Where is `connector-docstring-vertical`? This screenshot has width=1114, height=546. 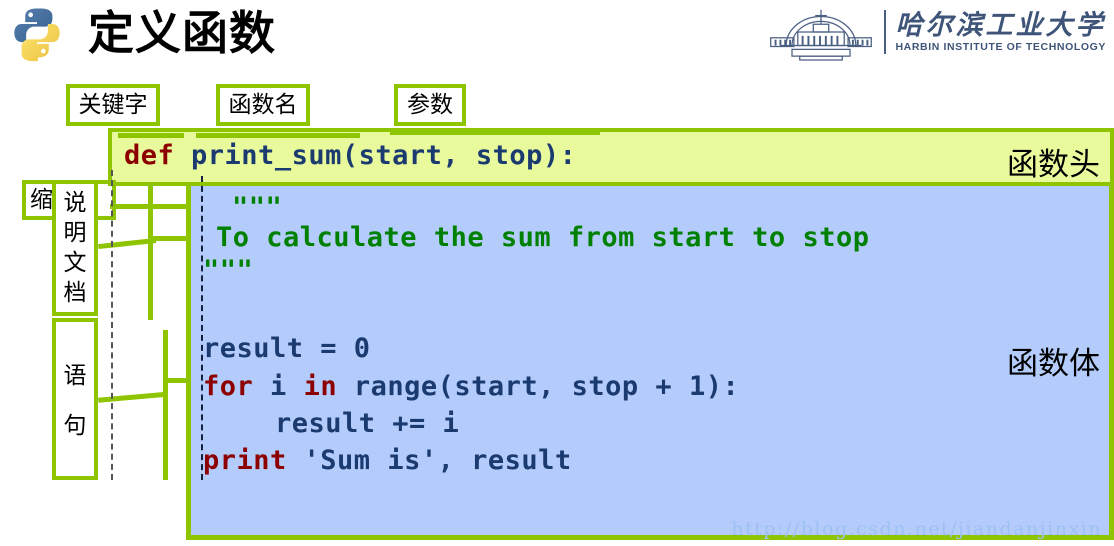
connector-docstring-vertical is located at coordinates (150, 264).